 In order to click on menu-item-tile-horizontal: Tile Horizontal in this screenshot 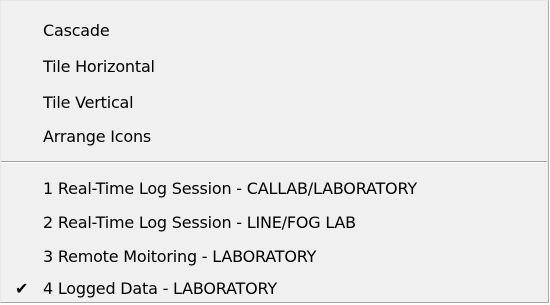, I will do `click(274, 67)`.